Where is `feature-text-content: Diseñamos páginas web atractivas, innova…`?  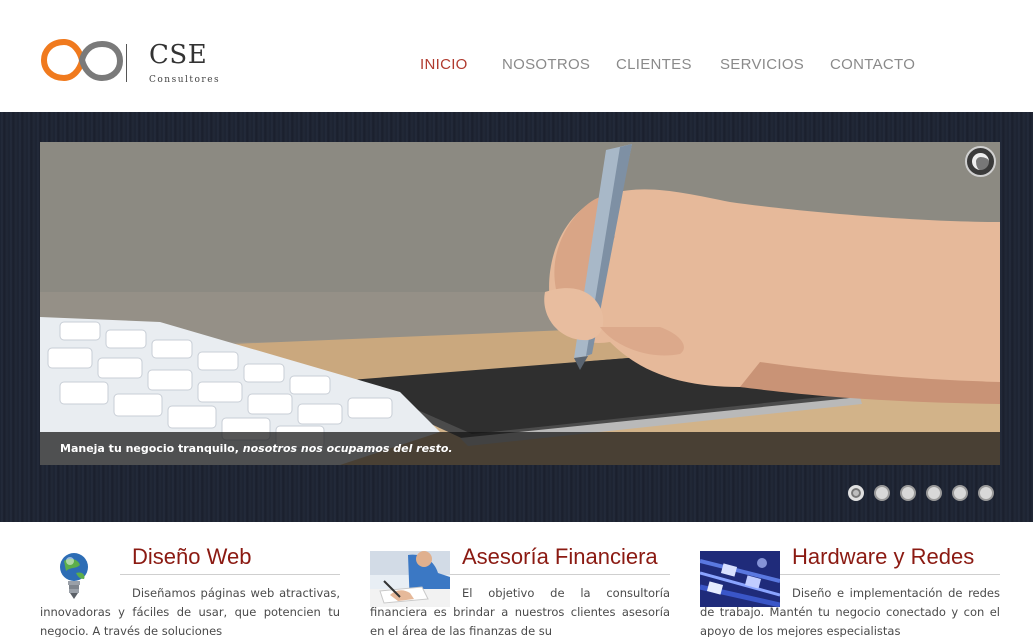 feature-text-content: Diseñamos páginas web atractivas, innova… is located at coordinates (190, 611).